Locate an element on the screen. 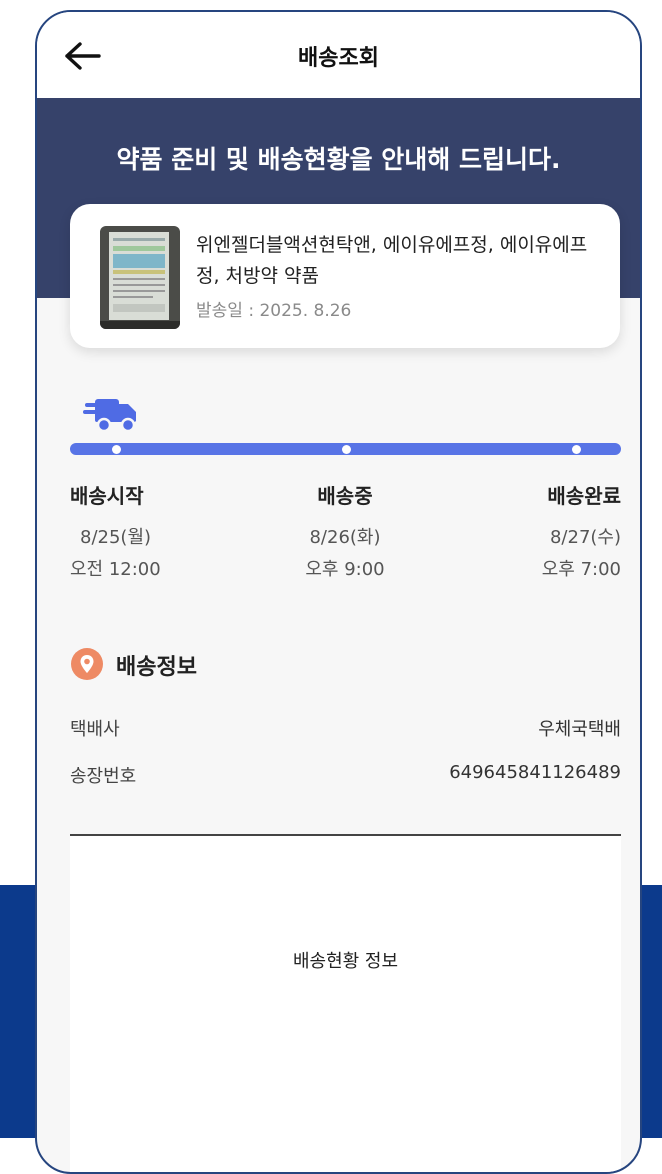 This screenshot has height=1174, width=662. step-start: 배송시작 8/25(월) 오전 12:00 is located at coordinates (115, 530).